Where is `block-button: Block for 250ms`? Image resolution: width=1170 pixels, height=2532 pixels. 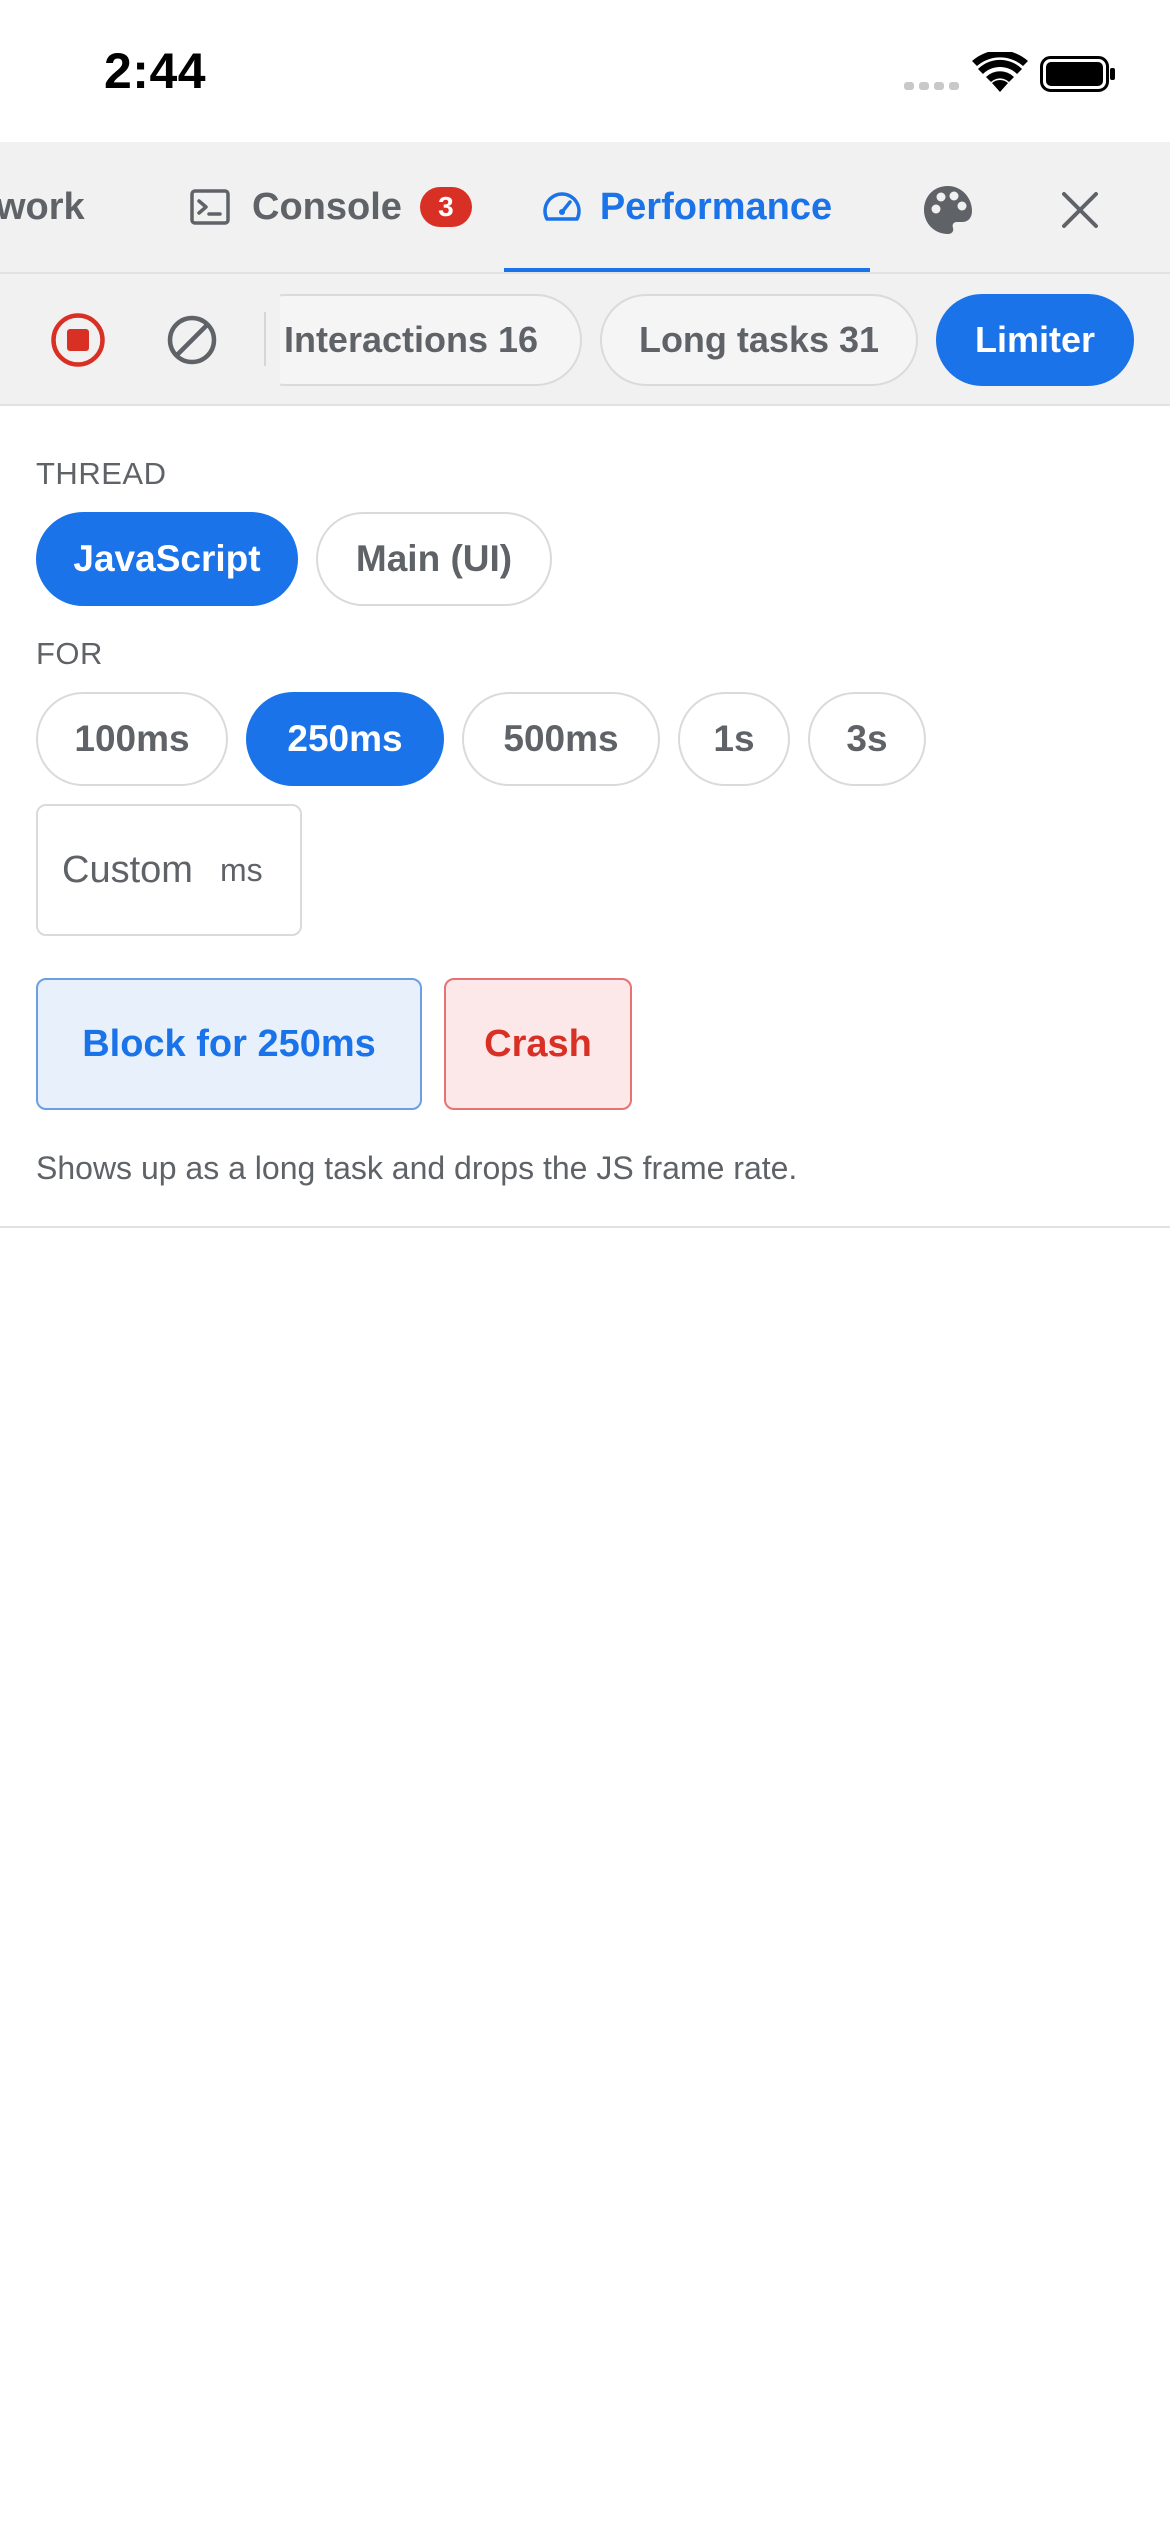 block-button: Block for 250ms is located at coordinates (229, 1044).